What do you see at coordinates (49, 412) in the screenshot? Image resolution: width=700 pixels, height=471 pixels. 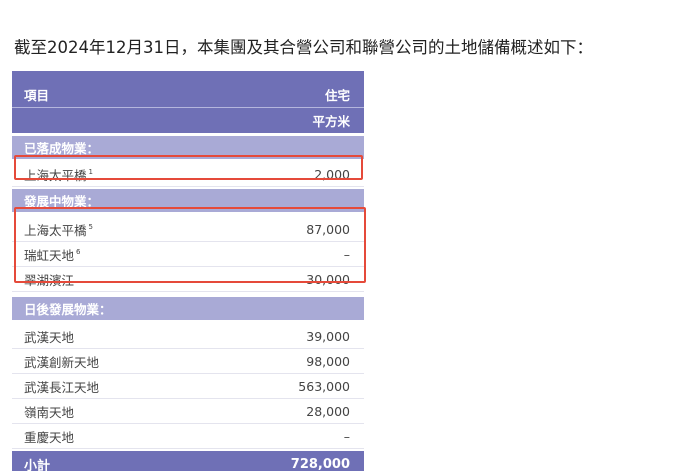 I see `row-name: 嶺南天地` at bounding box center [49, 412].